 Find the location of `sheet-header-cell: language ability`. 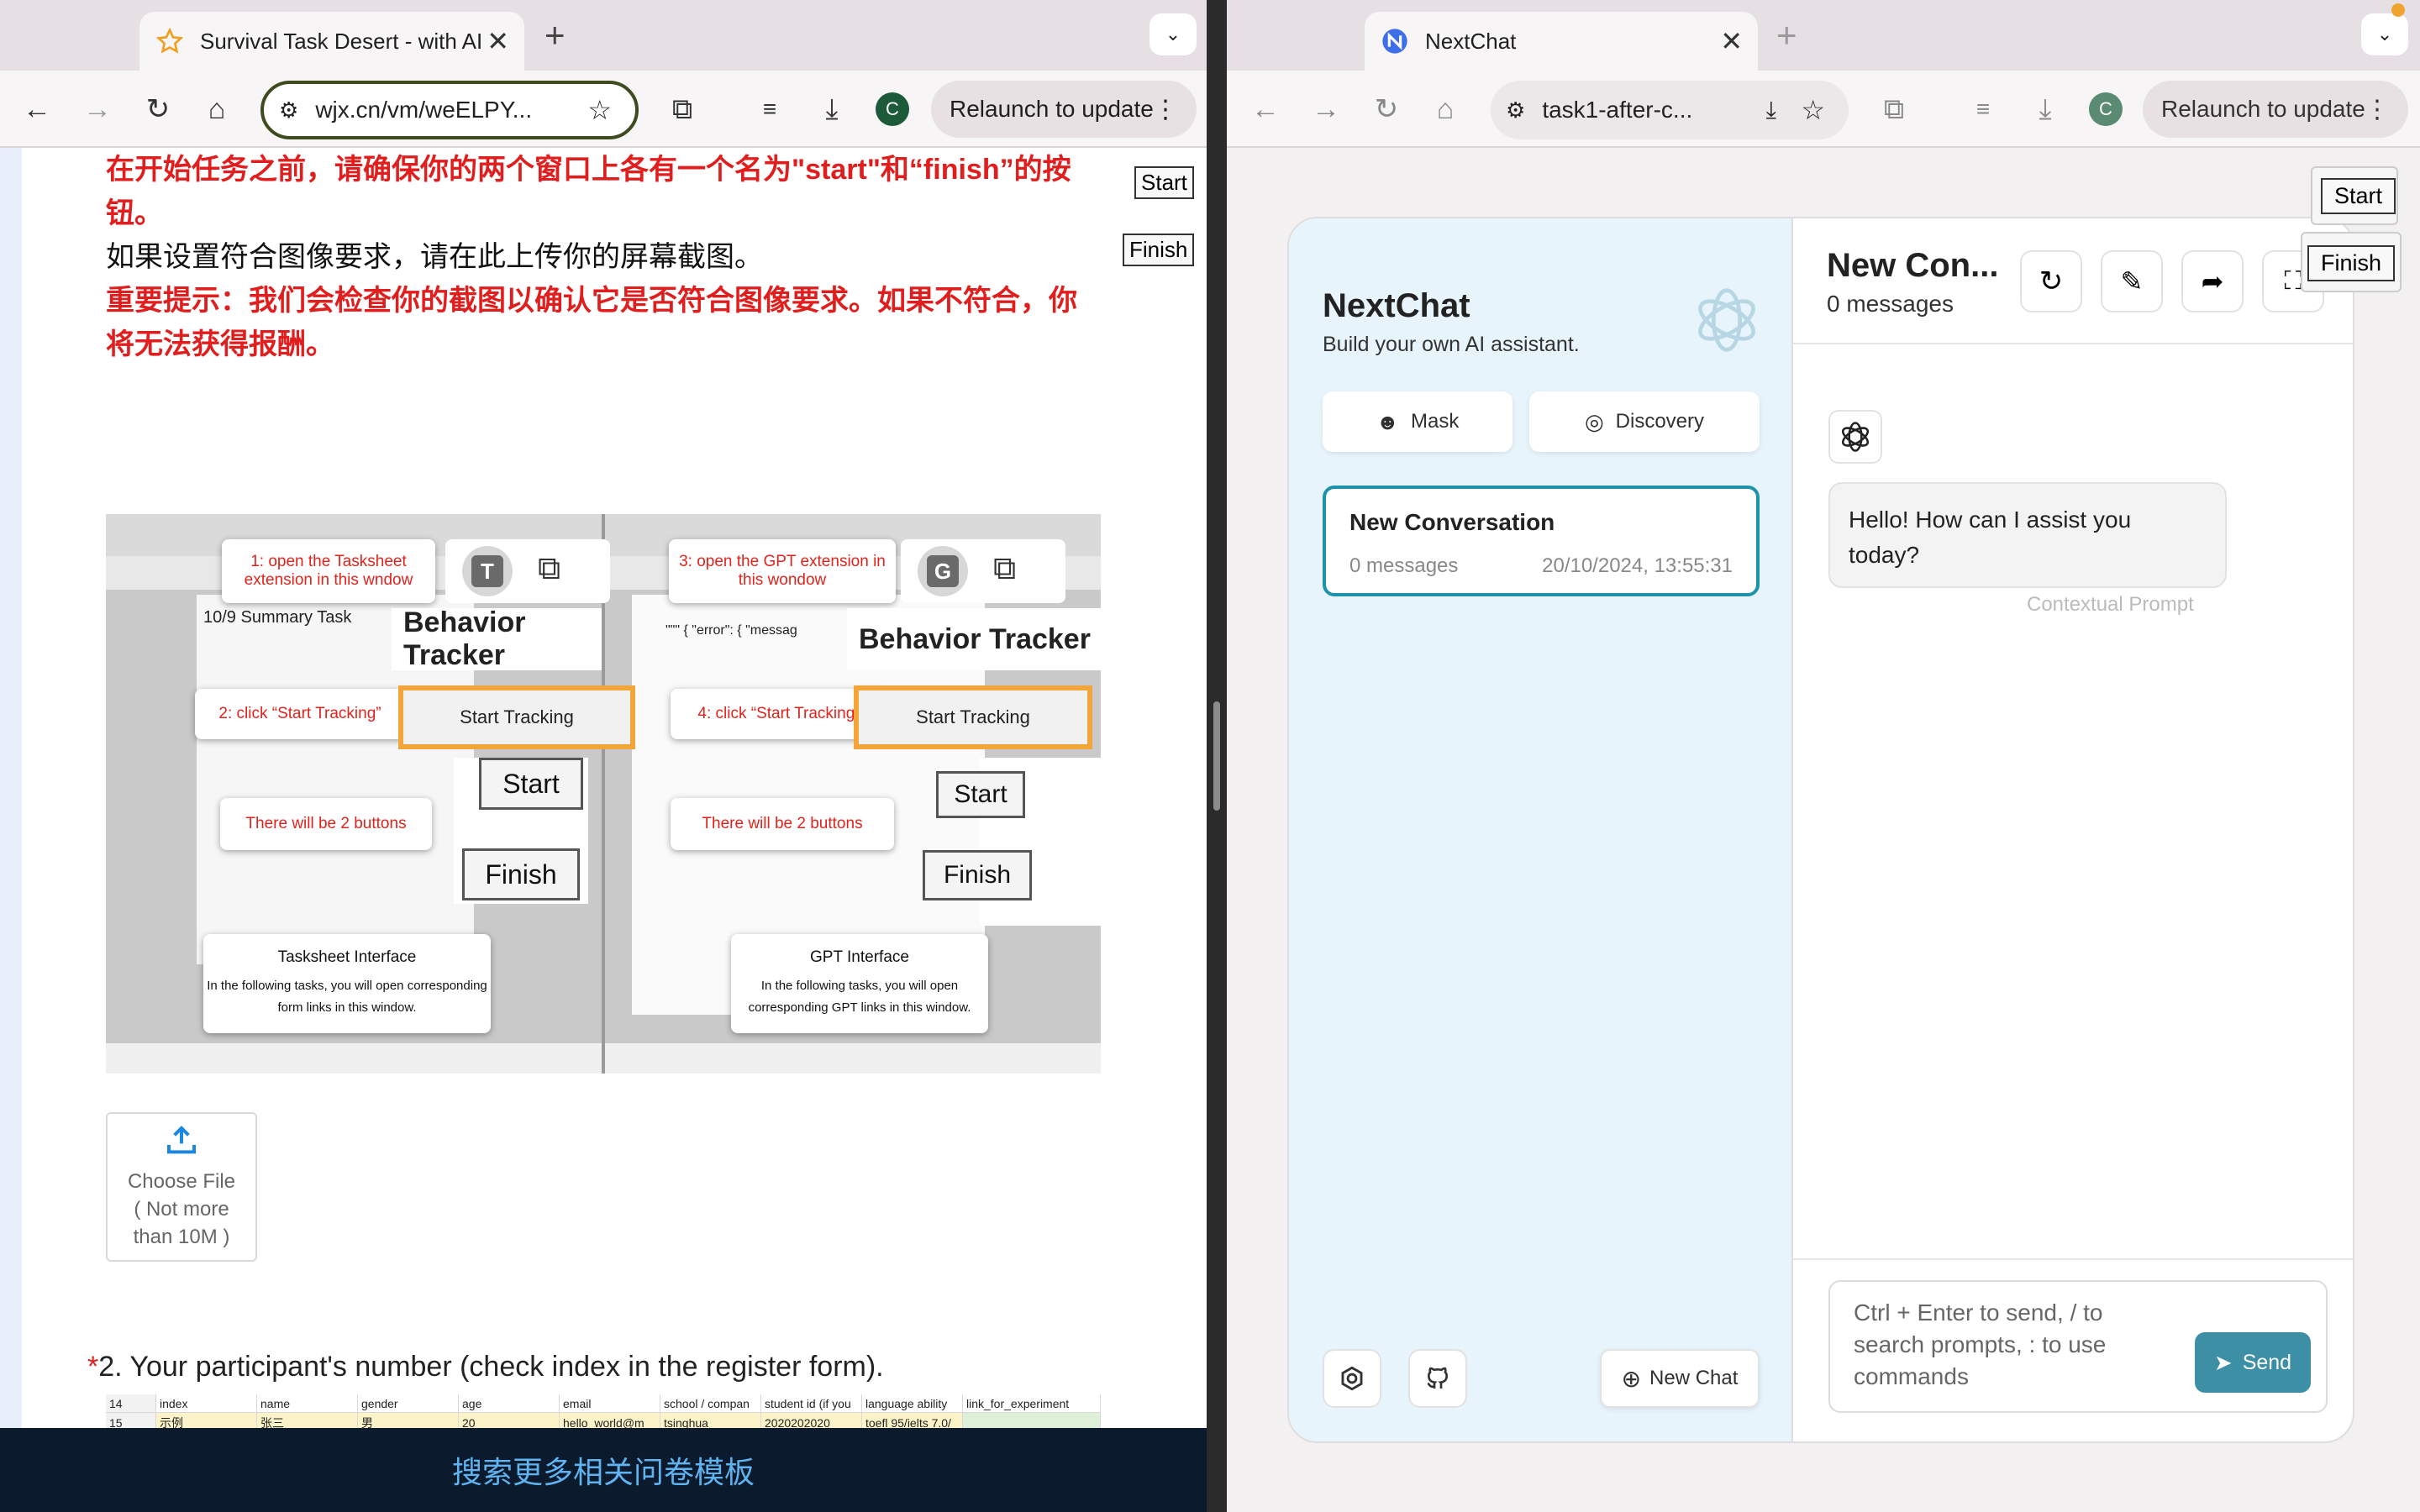

sheet-header-cell: language ability is located at coordinates (912, 1403).